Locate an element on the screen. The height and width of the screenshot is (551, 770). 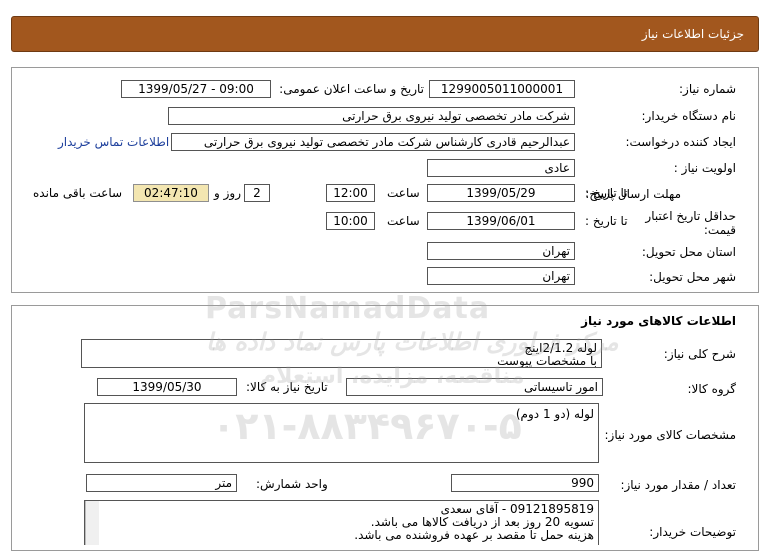
validity-time-field: 10:00 is located at coordinates (350, 221).